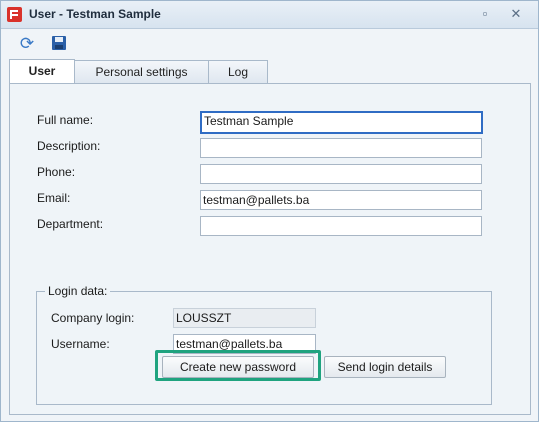 The width and height of the screenshot is (539, 422). Describe the element at coordinates (341, 148) in the screenshot. I see `description-field` at that location.